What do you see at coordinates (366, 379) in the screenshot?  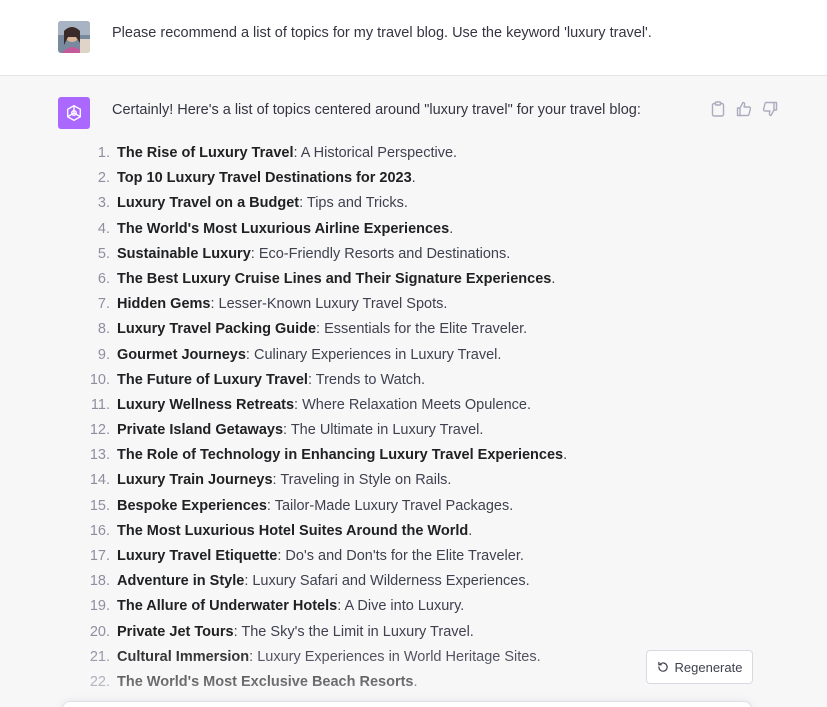 I see `topic-description: : Trends to Watch.` at bounding box center [366, 379].